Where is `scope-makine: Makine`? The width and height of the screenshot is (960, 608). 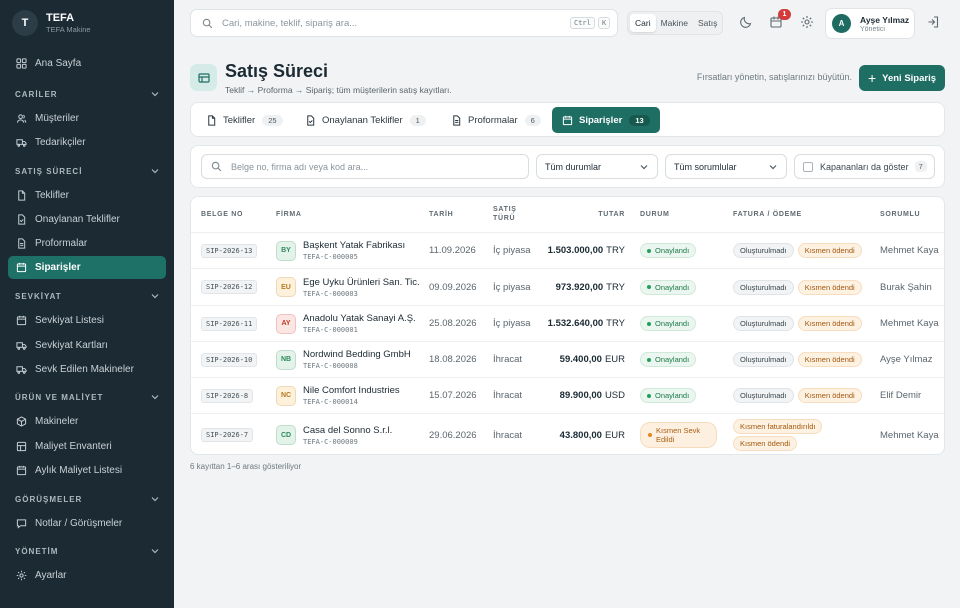
scope-makine: Makine is located at coordinates (674, 23).